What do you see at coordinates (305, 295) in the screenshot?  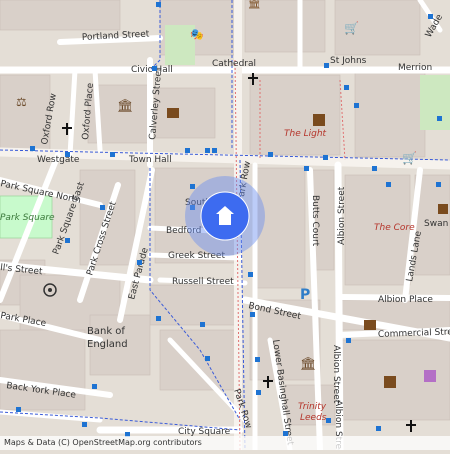 I see `parking-icon: P` at bounding box center [305, 295].